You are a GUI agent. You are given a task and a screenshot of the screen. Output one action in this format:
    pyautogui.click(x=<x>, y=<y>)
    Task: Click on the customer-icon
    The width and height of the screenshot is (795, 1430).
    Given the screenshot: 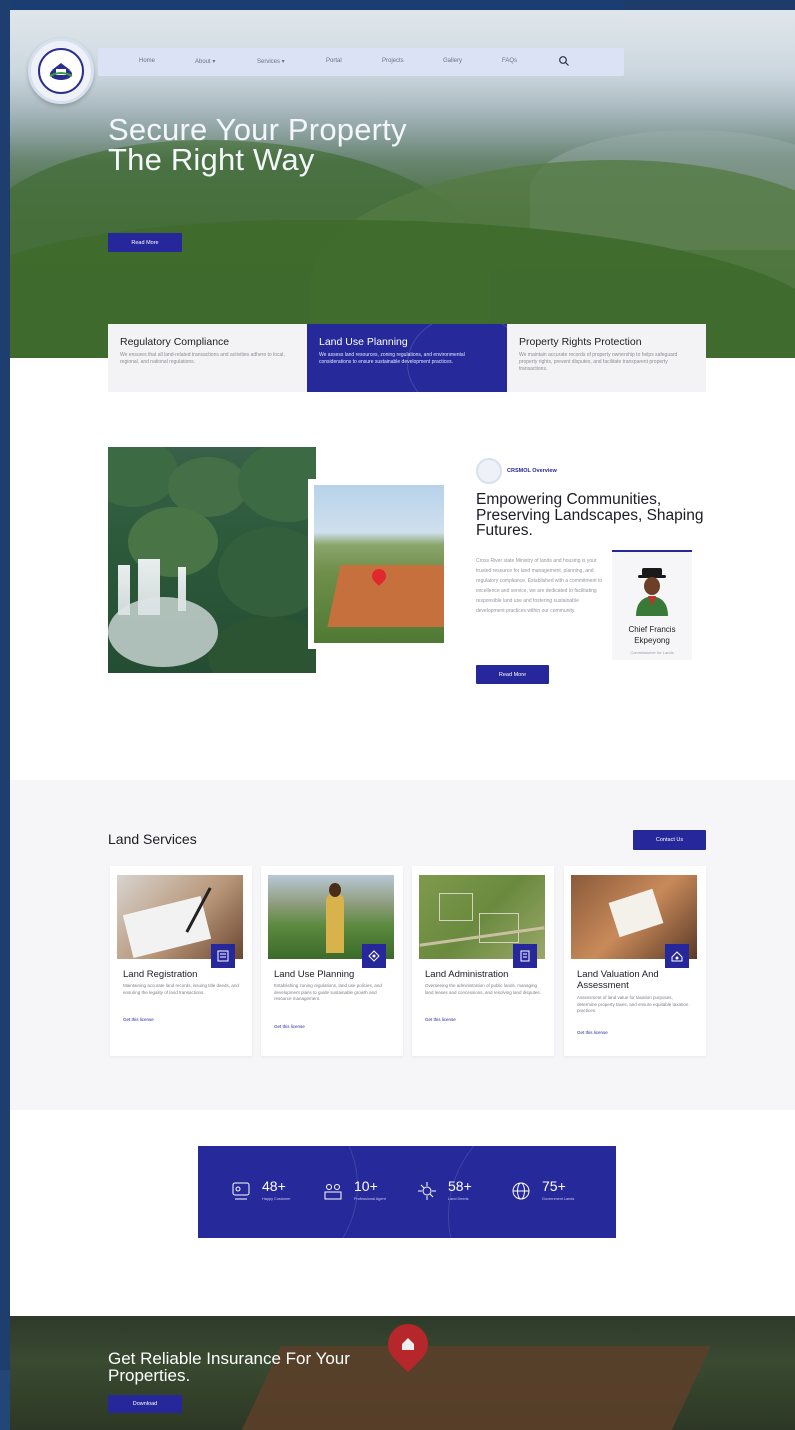 What is the action you would take?
    pyautogui.click(x=241, y=1191)
    